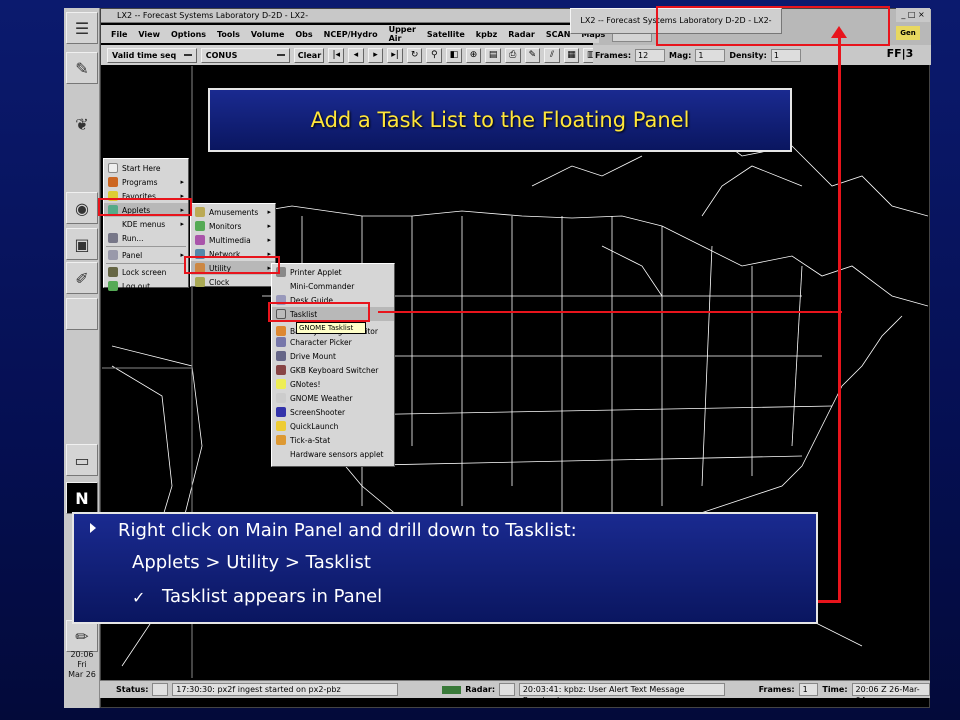 This screenshot has width=960, height=720. I want to click on menu-lock-screen: Lock screen, so click(146, 272).